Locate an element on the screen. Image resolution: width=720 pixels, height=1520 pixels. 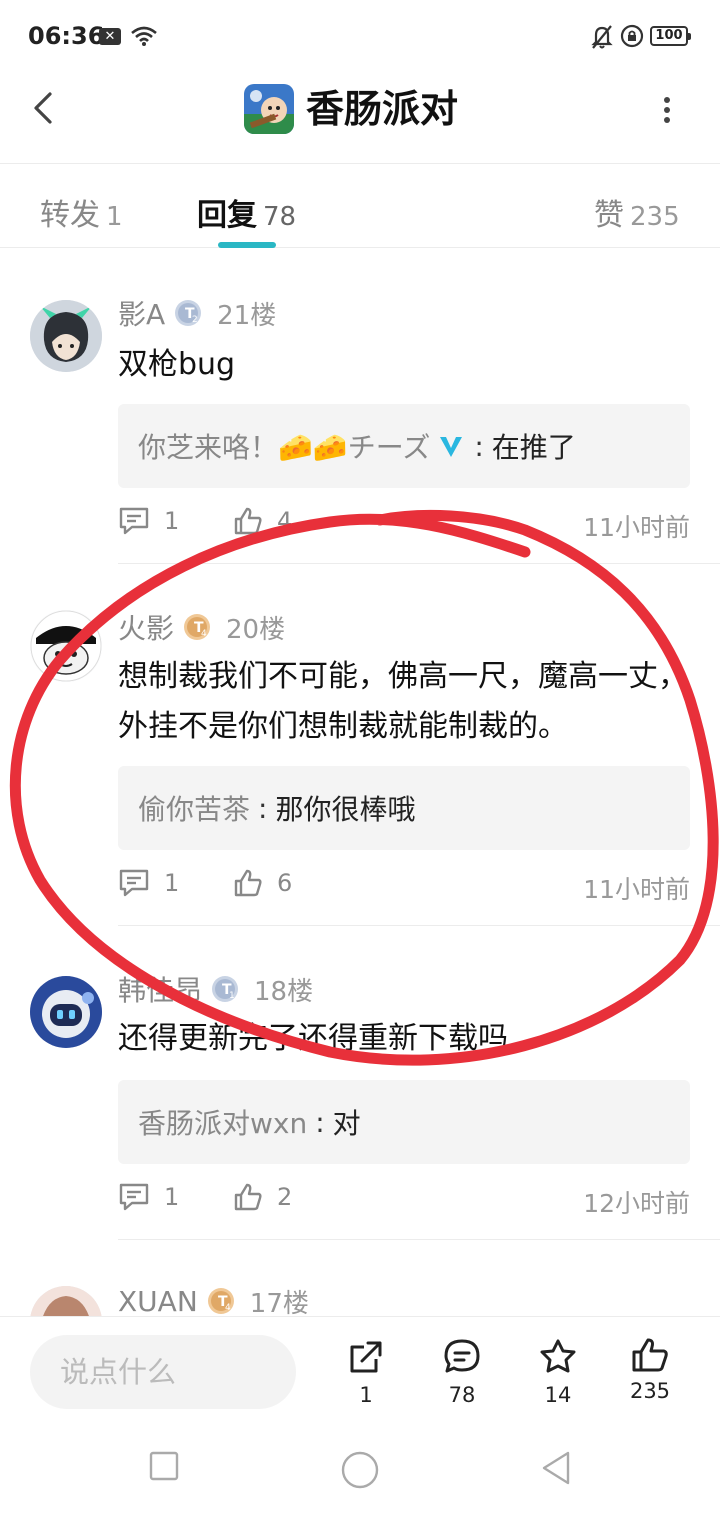
reply-preview: 偷你苦茶 : 那你很棒哦 is located at coordinates (404, 808).